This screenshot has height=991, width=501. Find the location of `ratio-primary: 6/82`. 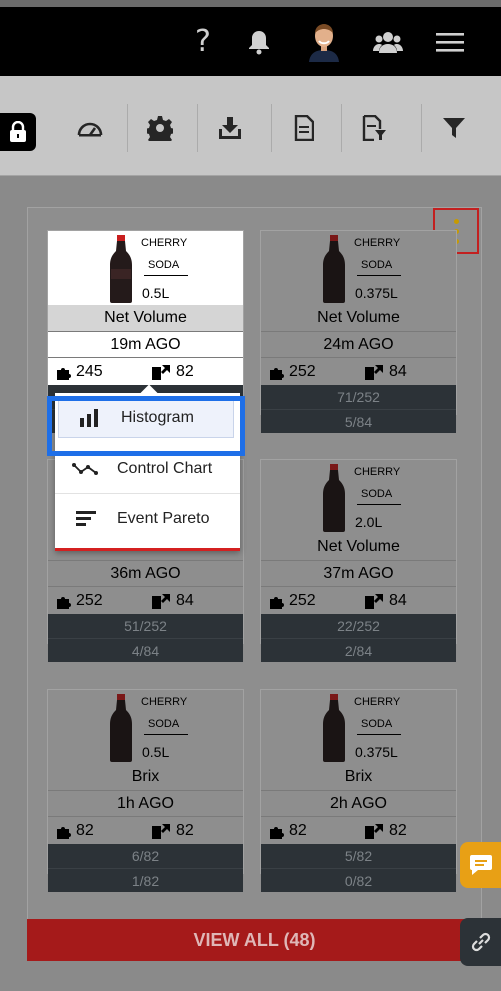

ratio-primary: 6/82 is located at coordinates (145, 856).